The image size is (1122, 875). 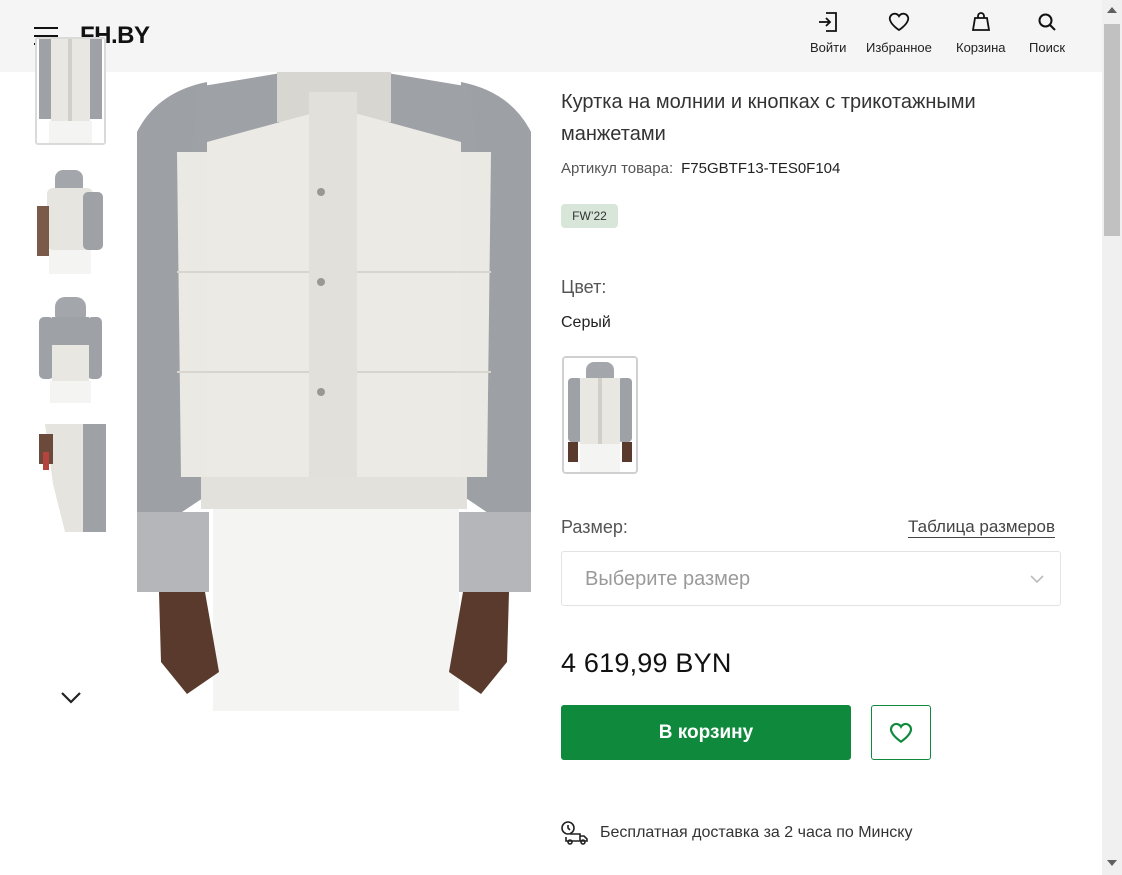 What do you see at coordinates (811, 578) in the screenshot?
I see `size-select: Выберите размер` at bounding box center [811, 578].